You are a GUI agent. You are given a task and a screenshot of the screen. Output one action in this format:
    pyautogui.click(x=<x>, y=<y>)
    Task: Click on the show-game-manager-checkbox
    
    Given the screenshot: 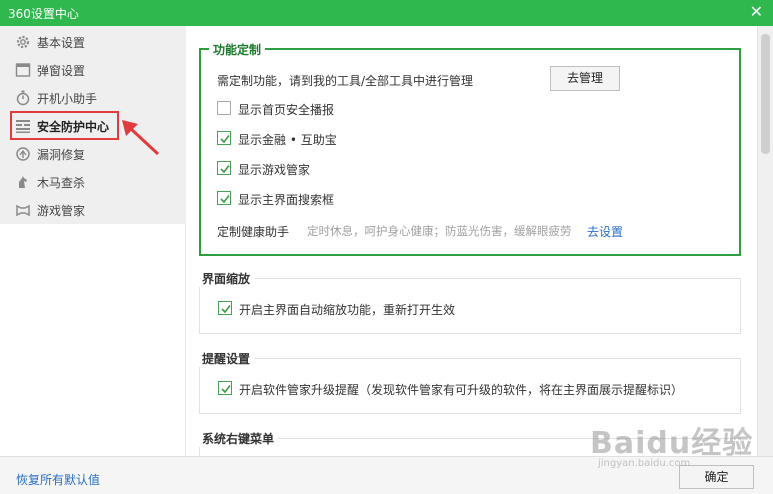 What is the action you would take?
    pyautogui.click(x=224, y=168)
    